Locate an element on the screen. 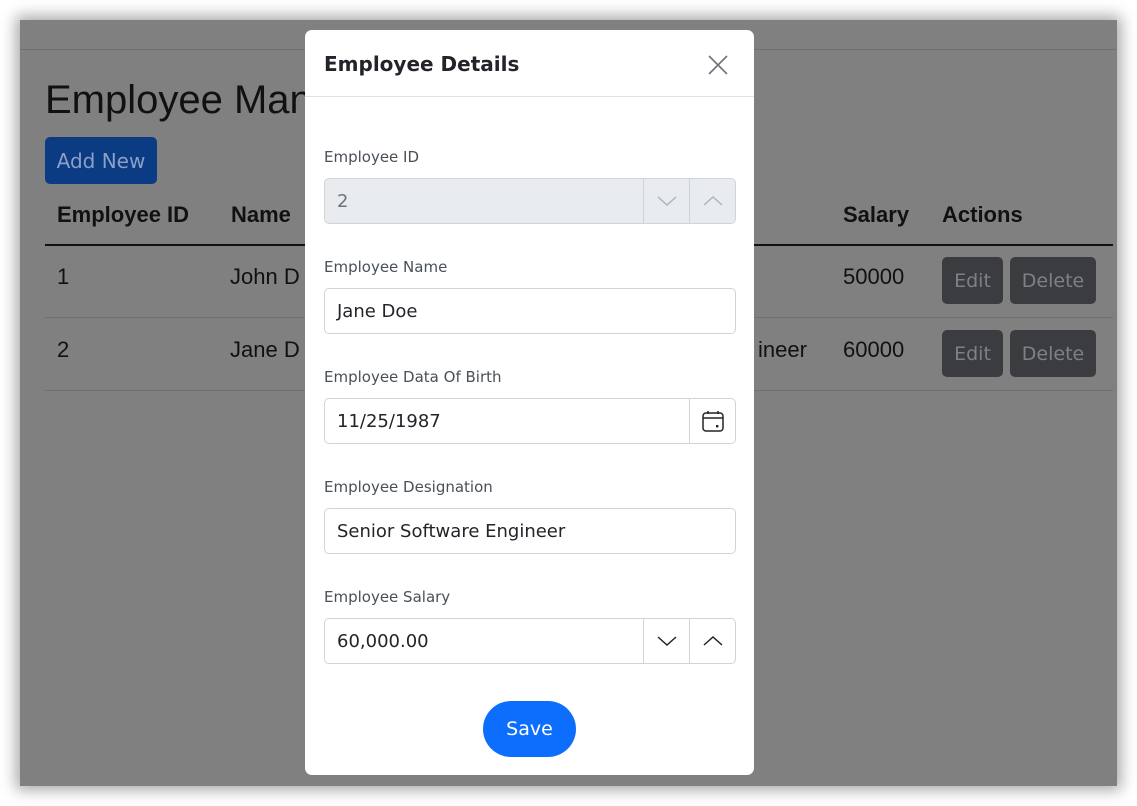 Image resolution: width=1137 pixels, height=806 pixels. employee-salary-input: 60,000.00 is located at coordinates (530, 641).